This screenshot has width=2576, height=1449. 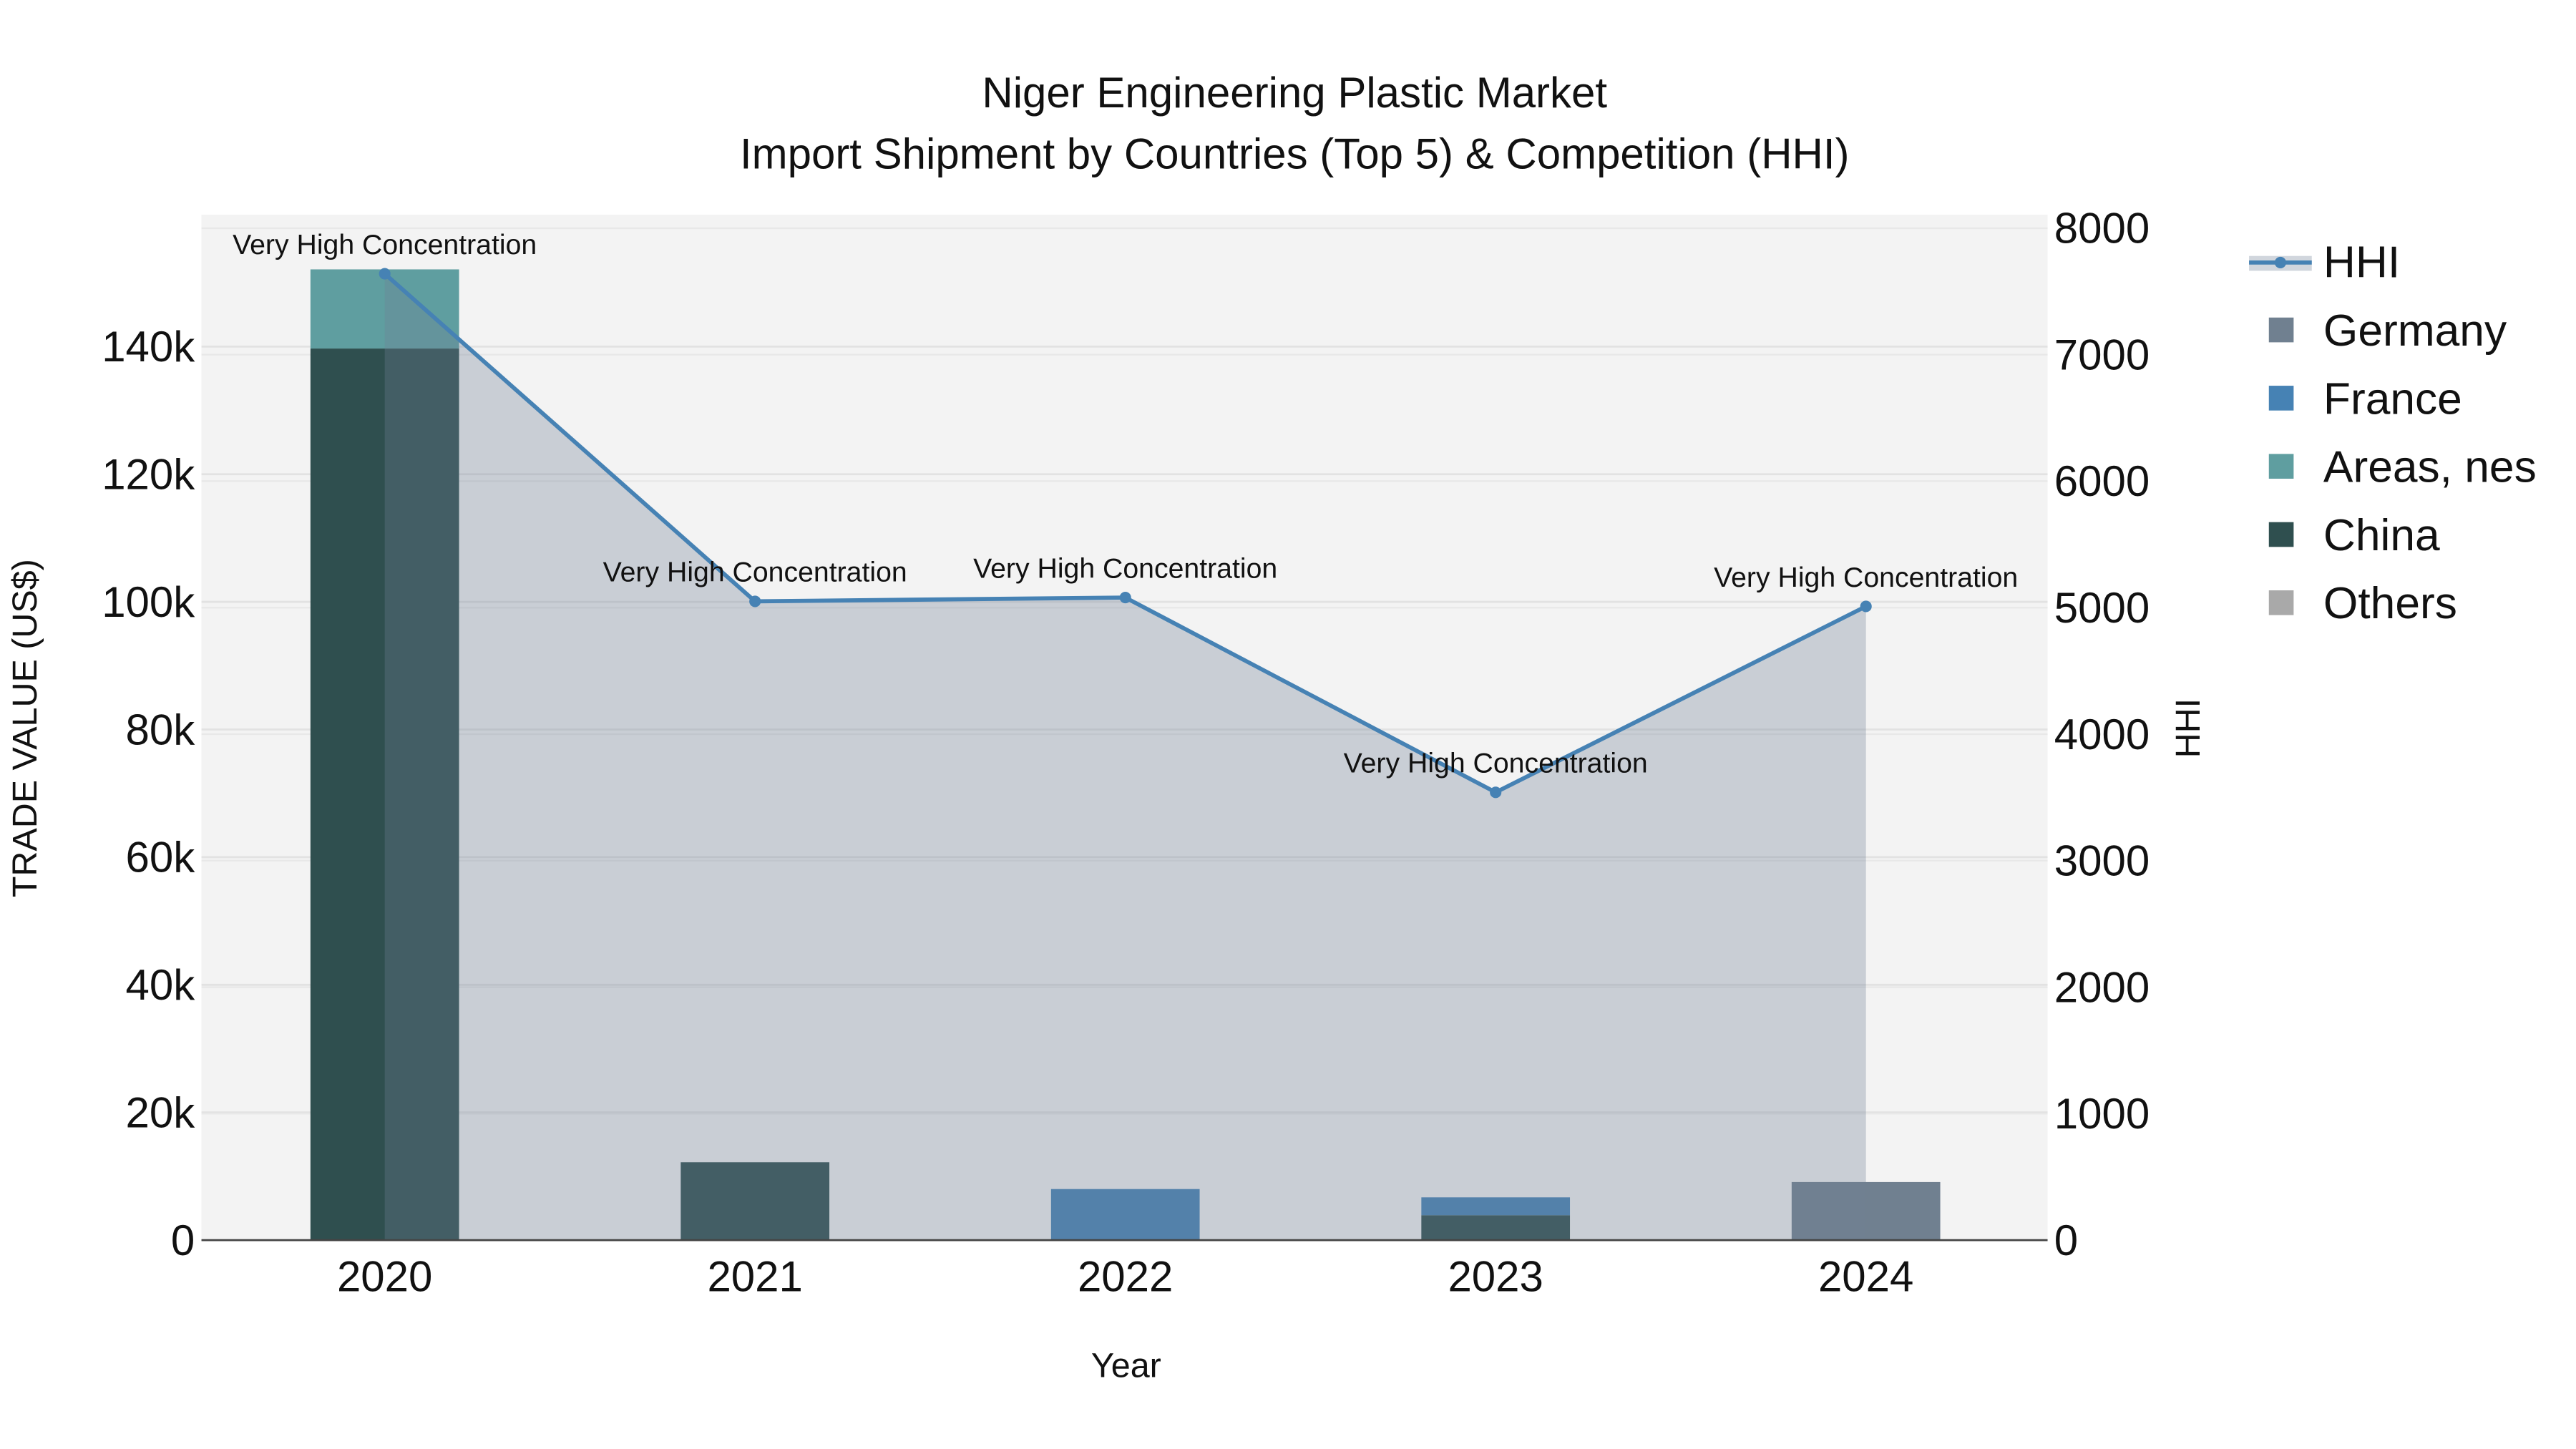 What do you see at coordinates (1125, 1277) in the screenshot?
I see `x-tick-label: 2022` at bounding box center [1125, 1277].